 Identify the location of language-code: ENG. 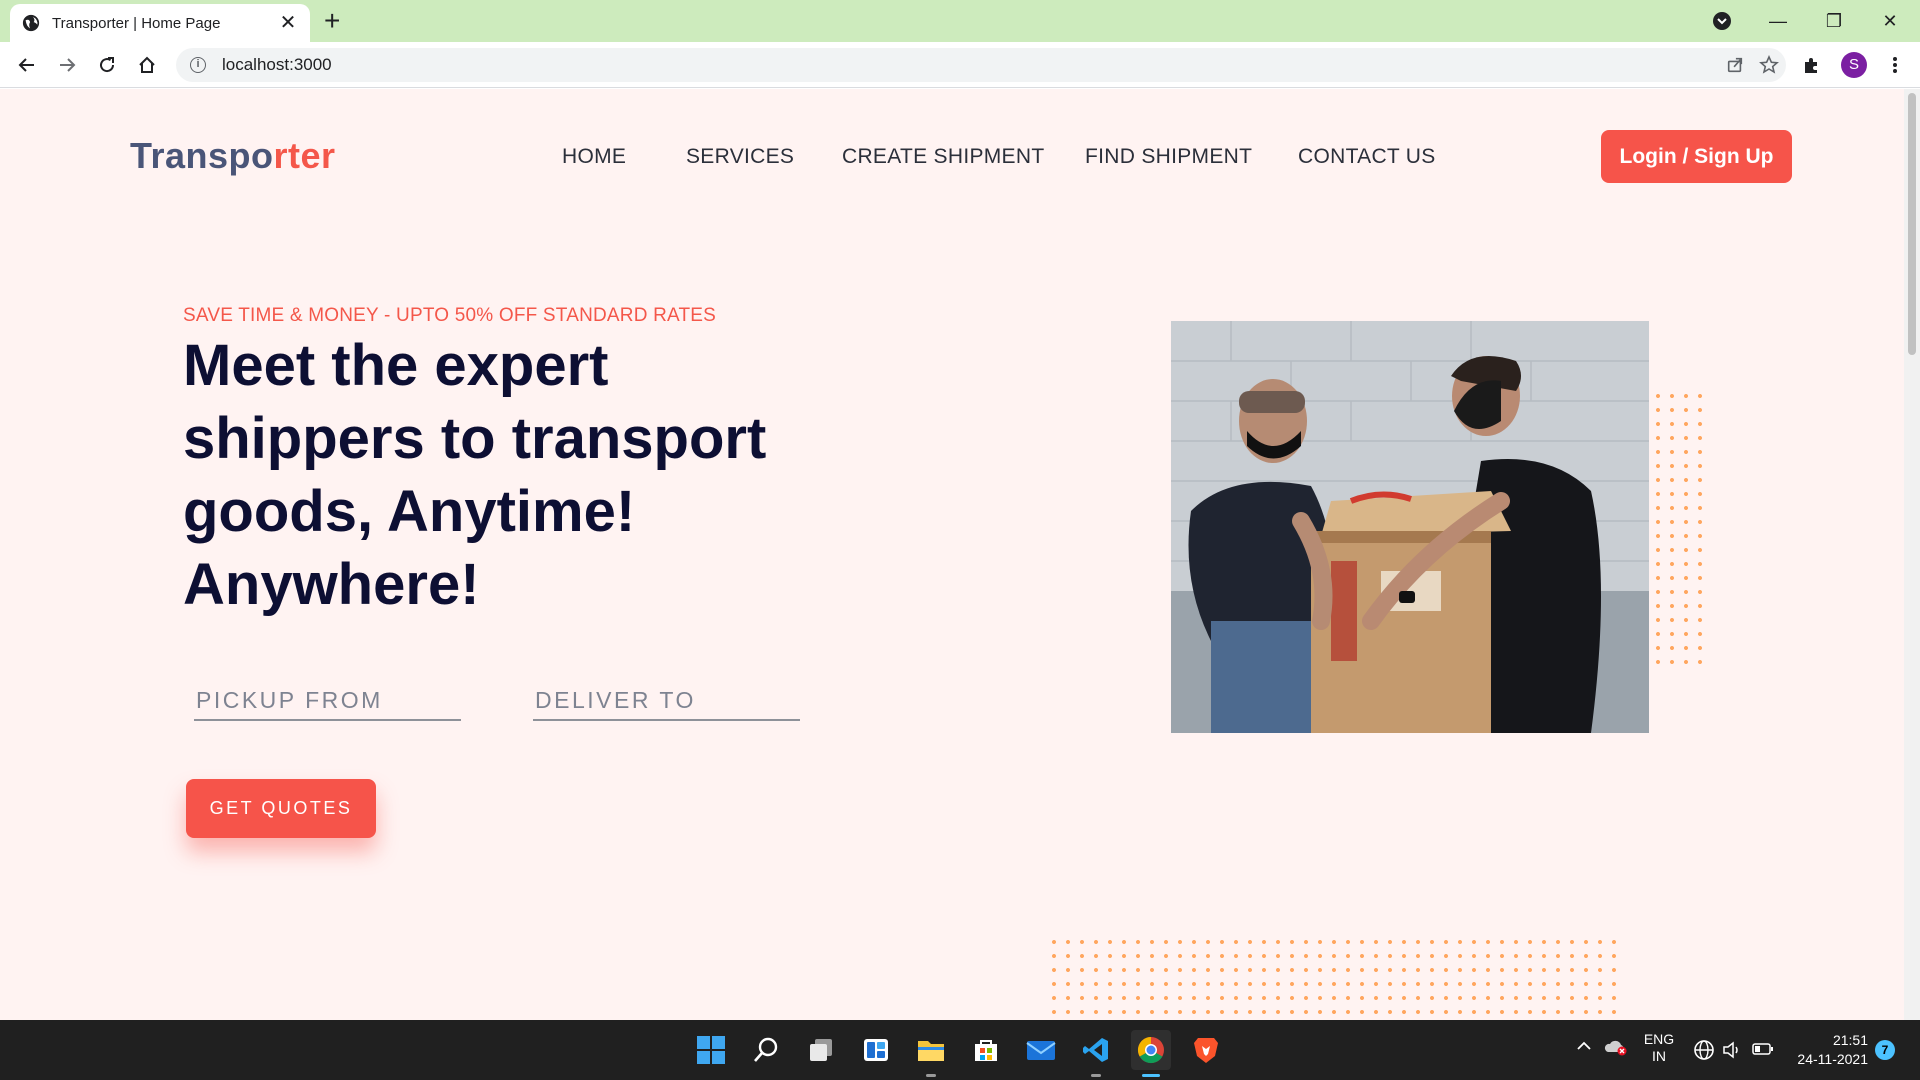
(1659, 1039).